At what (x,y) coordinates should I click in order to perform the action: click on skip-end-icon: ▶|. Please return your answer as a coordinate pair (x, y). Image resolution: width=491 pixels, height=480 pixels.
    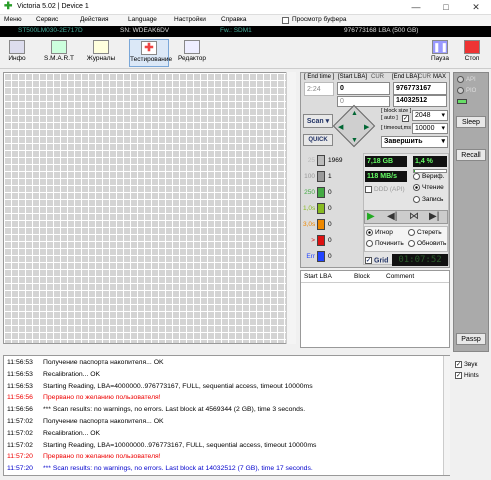
    Looking at the image, I should click on (434, 216).